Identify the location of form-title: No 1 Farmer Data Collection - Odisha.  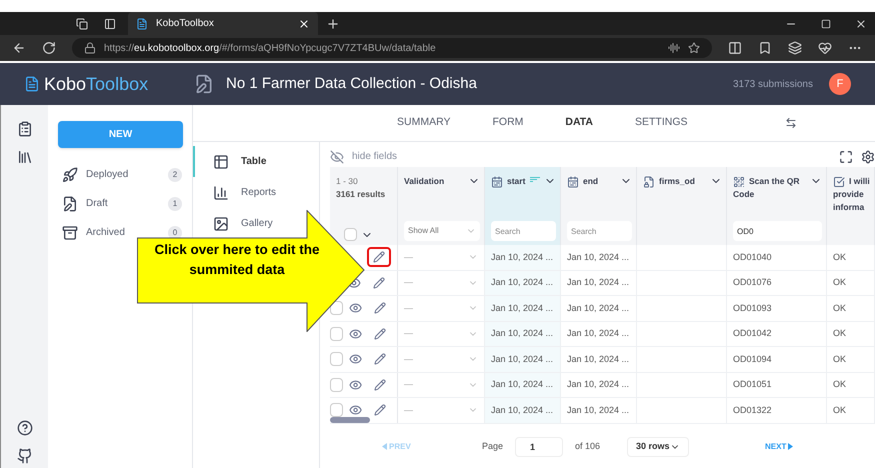
(352, 84).